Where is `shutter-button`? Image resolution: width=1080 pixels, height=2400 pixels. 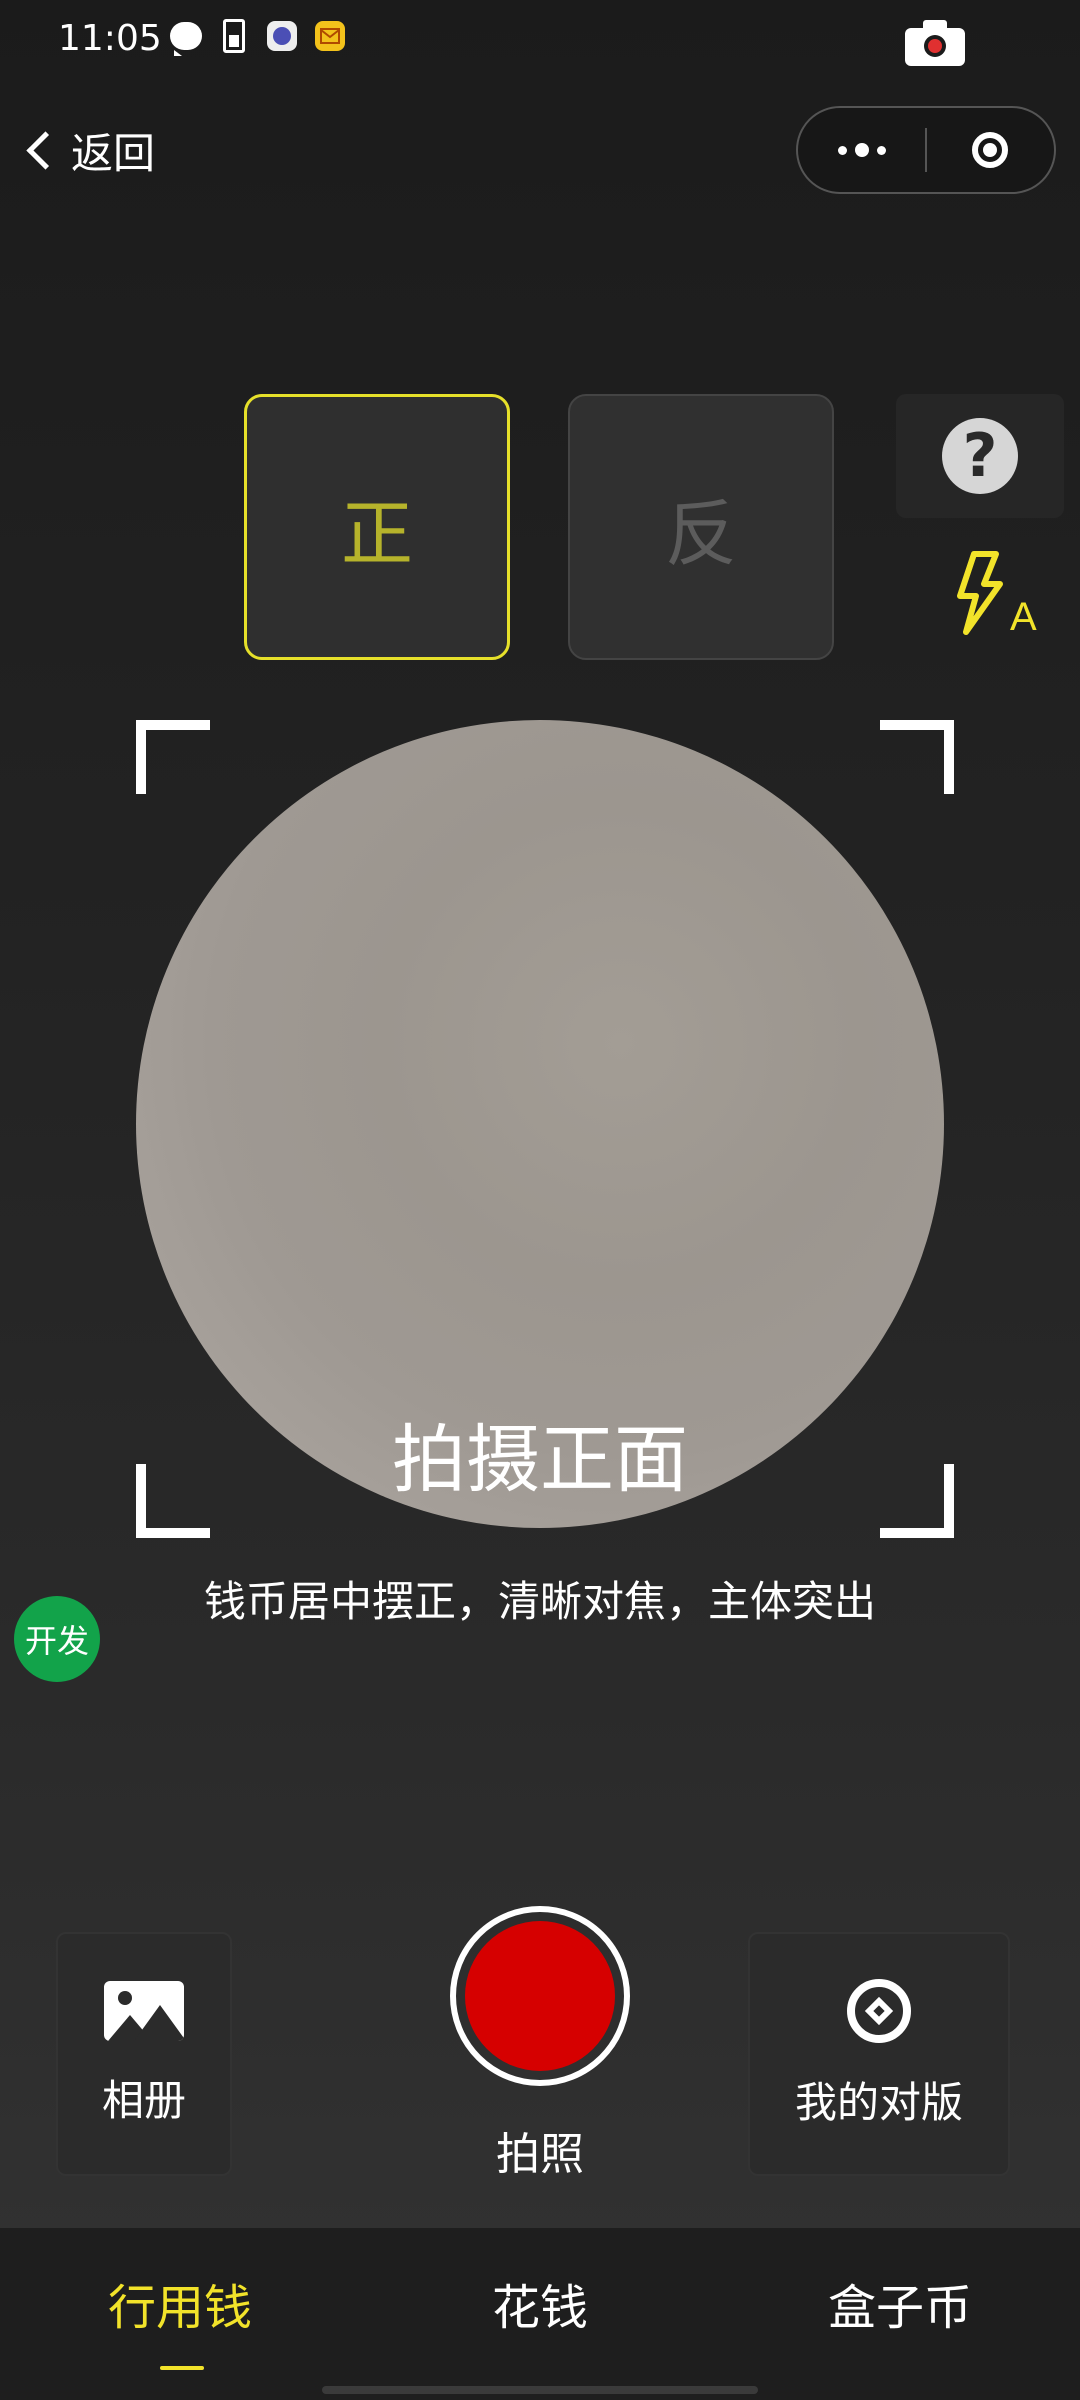
shutter-button is located at coordinates (540, 1996).